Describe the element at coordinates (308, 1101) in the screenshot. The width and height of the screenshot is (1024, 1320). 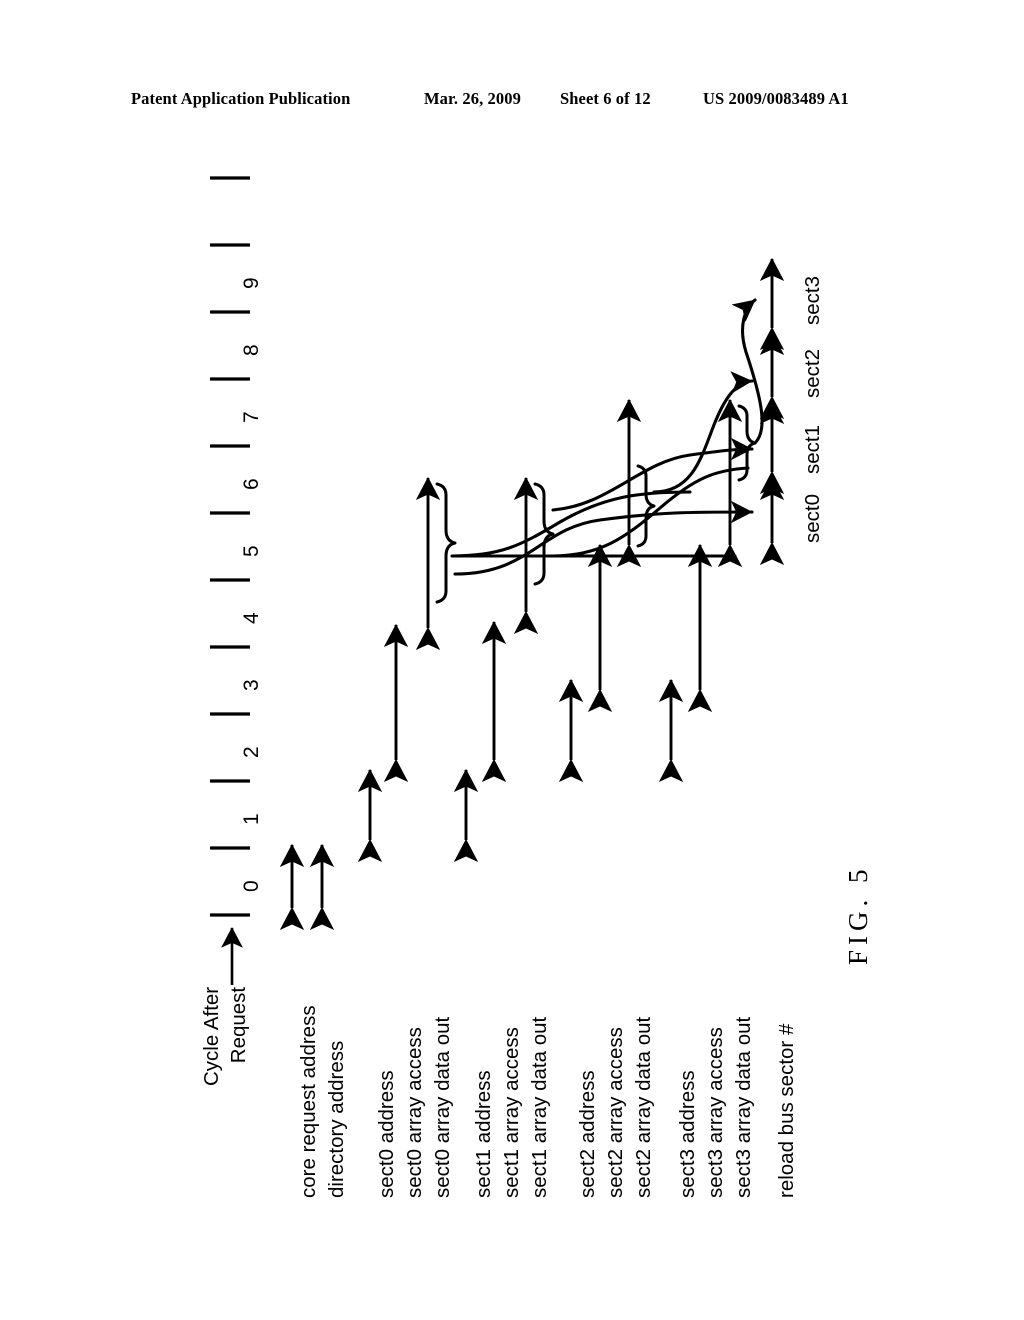
I see `row-label-core-request-address: core request address` at that location.